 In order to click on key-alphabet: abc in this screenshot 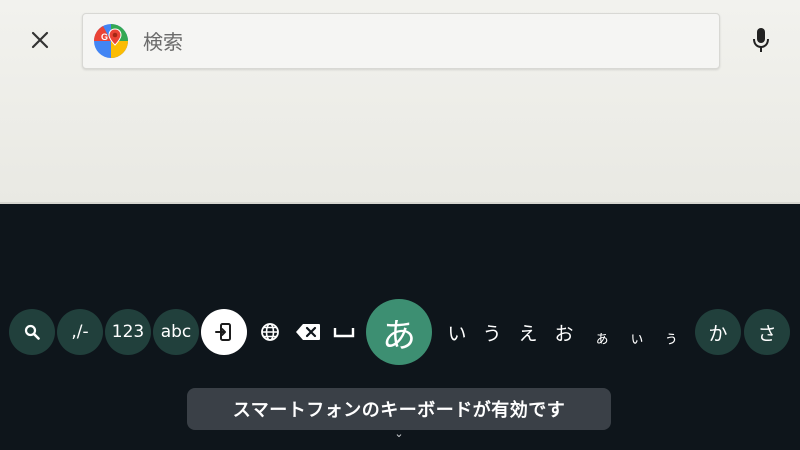, I will do `click(176, 332)`.